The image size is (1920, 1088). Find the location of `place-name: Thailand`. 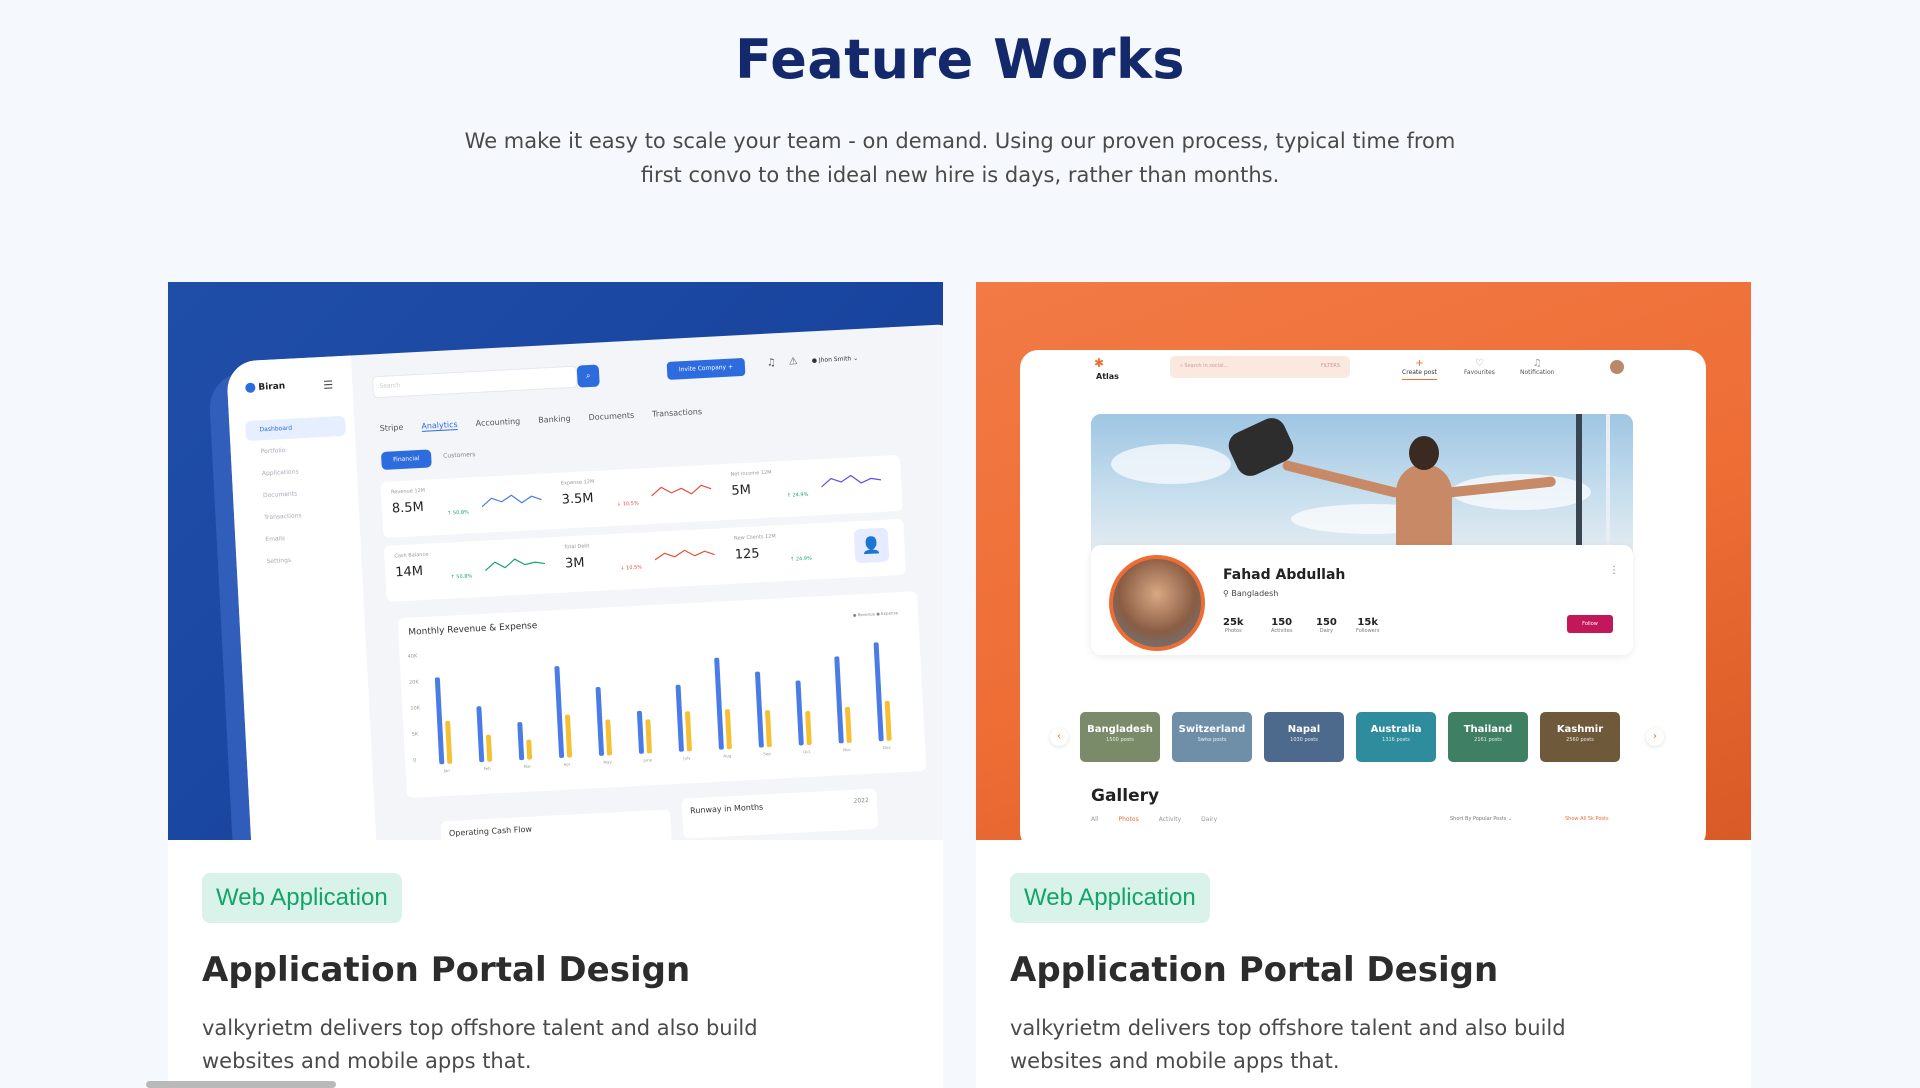

place-name: Thailand is located at coordinates (1488, 729).